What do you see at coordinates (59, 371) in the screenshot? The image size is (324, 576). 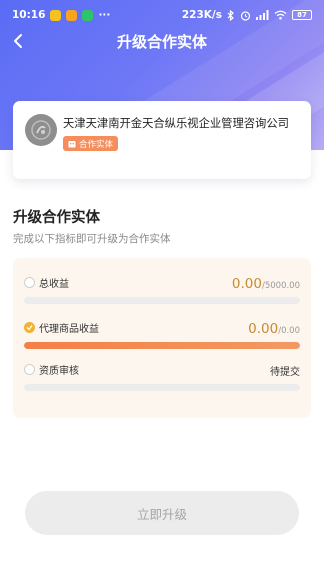 I see `metric-label: 资质审核` at bounding box center [59, 371].